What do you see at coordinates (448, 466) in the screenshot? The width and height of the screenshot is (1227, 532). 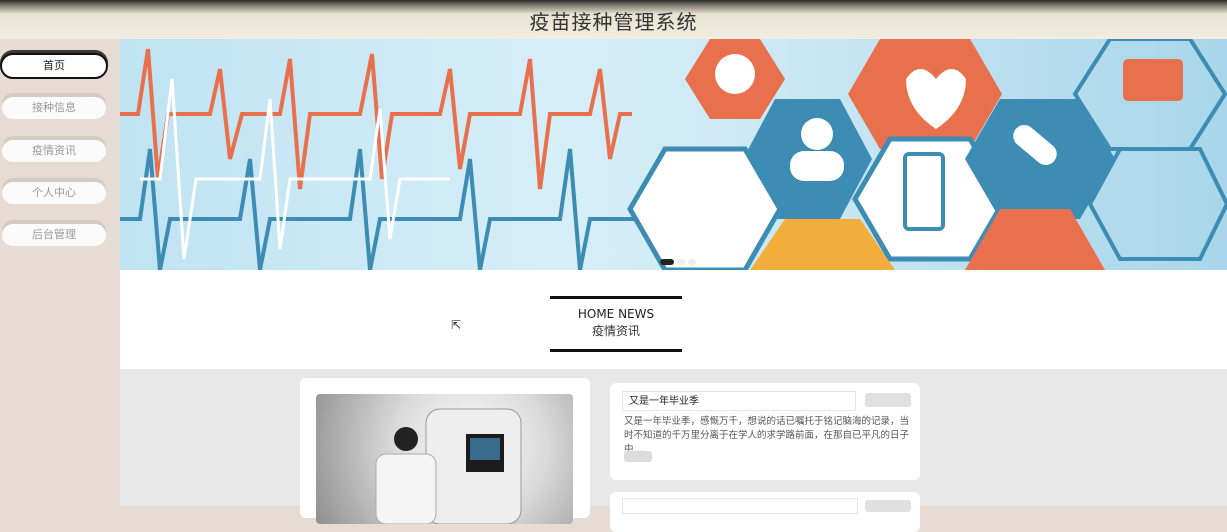 I see `medical-device-image` at bounding box center [448, 466].